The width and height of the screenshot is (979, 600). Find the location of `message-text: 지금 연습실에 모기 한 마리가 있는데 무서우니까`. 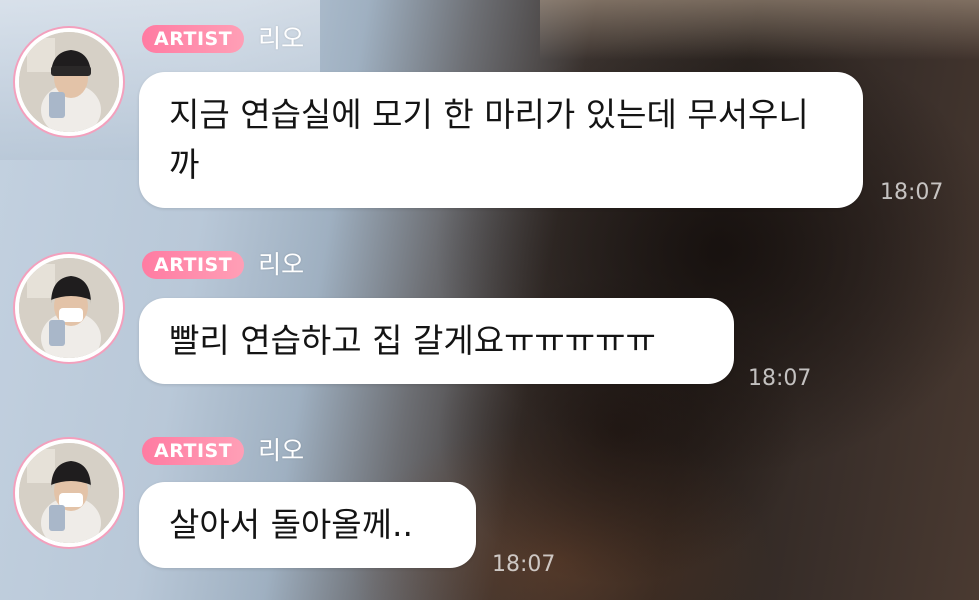

message-text: 지금 연습실에 모기 한 마리가 있는데 무서우니까 is located at coordinates (489, 139).